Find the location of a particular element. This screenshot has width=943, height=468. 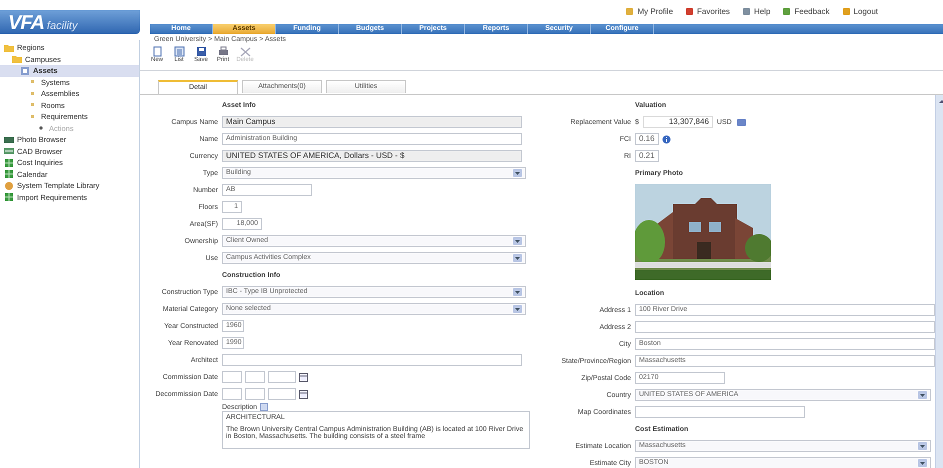

calculator-icon is located at coordinates (741, 122).